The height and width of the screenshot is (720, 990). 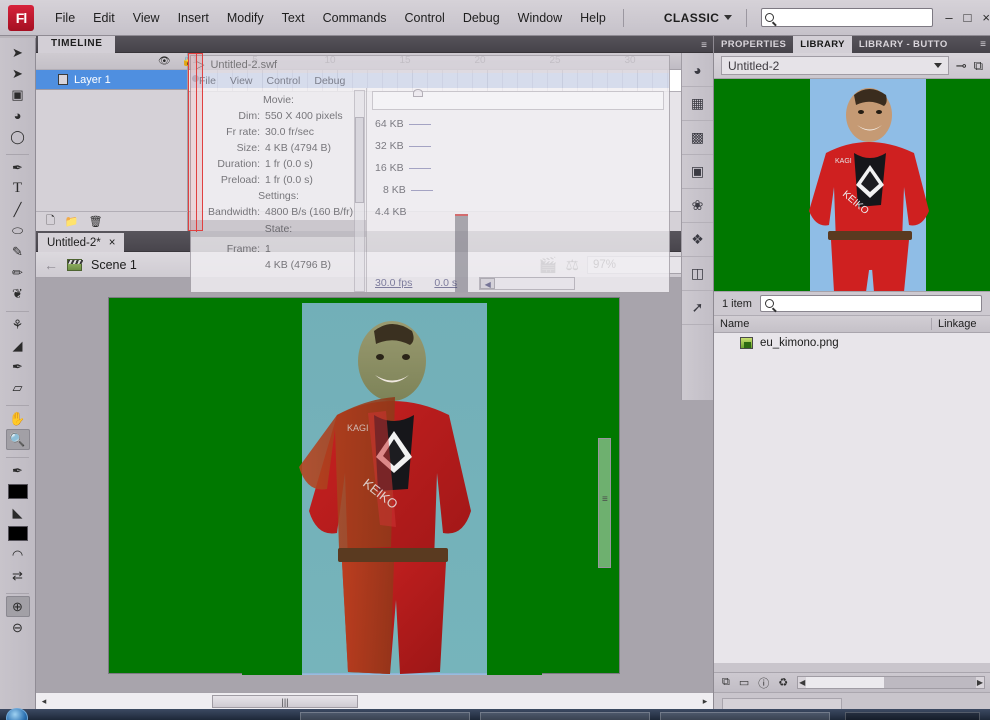 I want to click on bwp-scroll-thumb, so click(x=359, y=160).